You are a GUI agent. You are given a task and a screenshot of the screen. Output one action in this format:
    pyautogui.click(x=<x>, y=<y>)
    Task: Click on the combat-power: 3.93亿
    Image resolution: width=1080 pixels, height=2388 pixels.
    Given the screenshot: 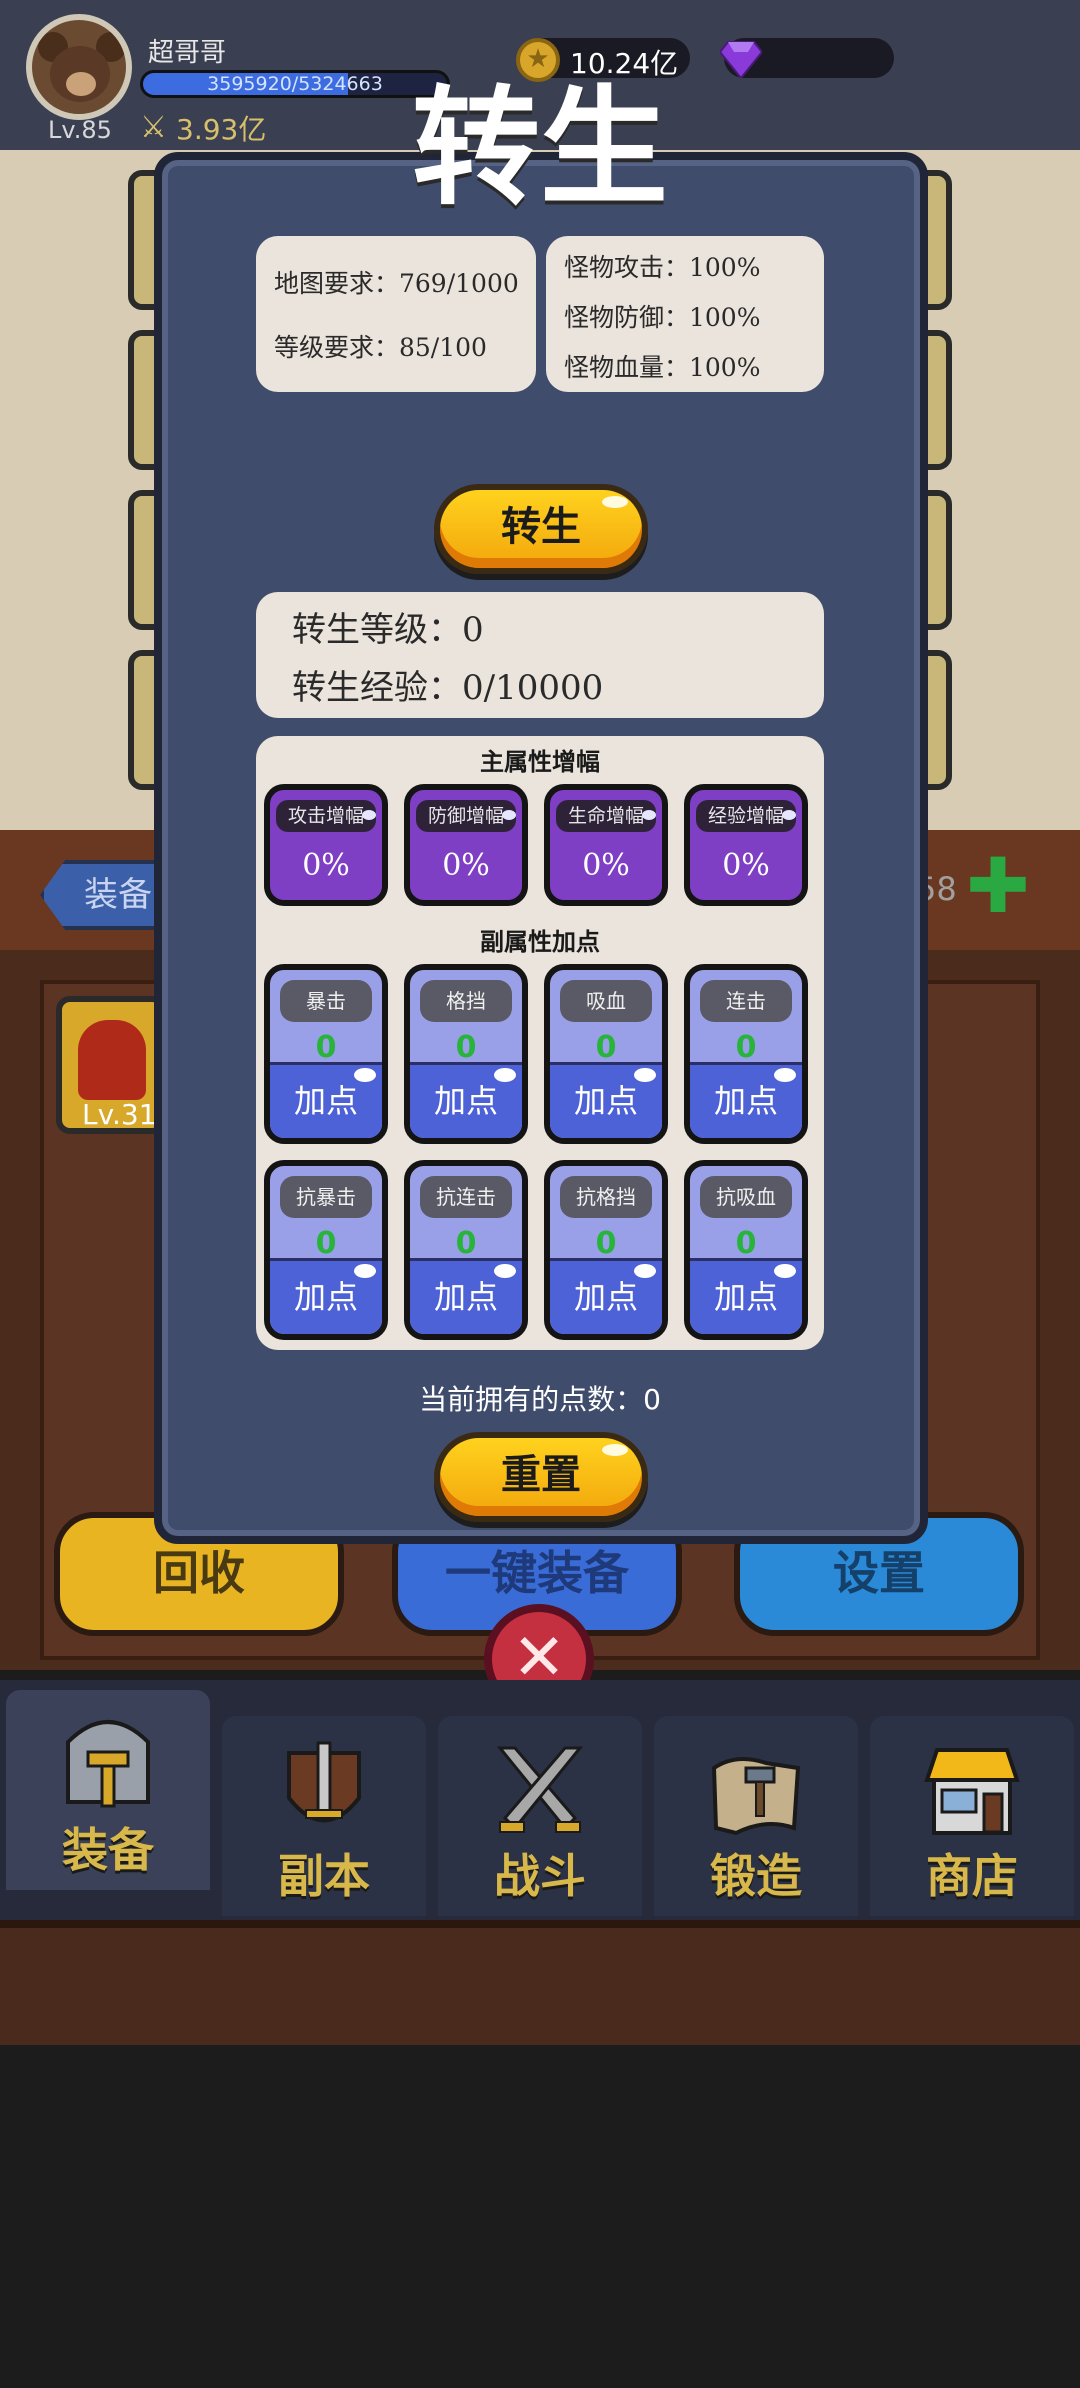 What is the action you would take?
    pyautogui.click(x=221, y=129)
    